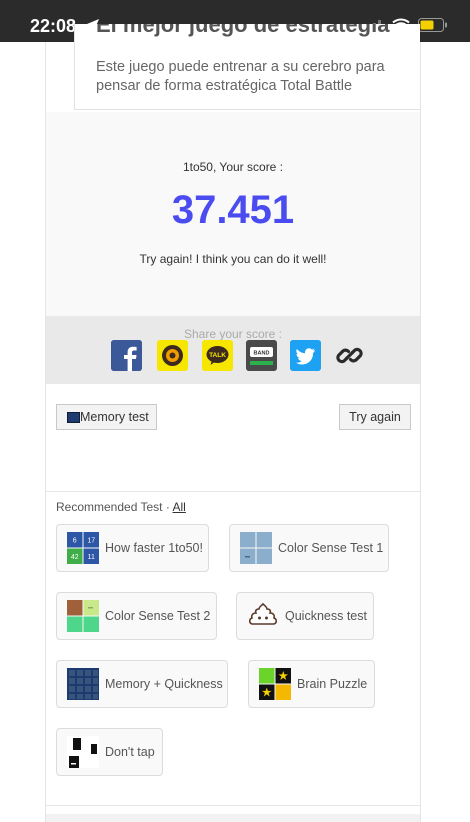 This screenshot has width=470, height=822. Describe the element at coordinates (91, 557) in the screenshot. I see `grid-number: 11` at that location.